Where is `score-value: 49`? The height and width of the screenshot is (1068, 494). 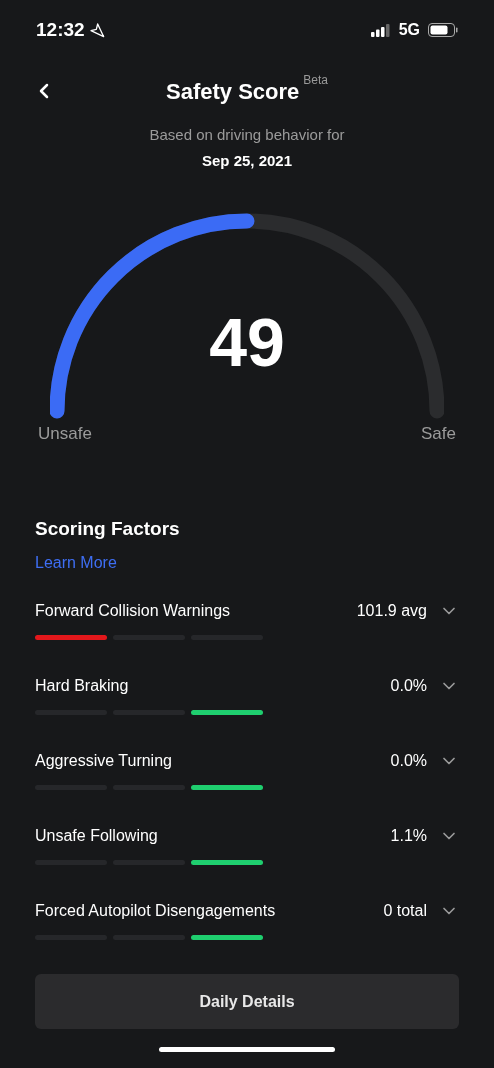
score-value: 49 is located at coordinates (247, 342).